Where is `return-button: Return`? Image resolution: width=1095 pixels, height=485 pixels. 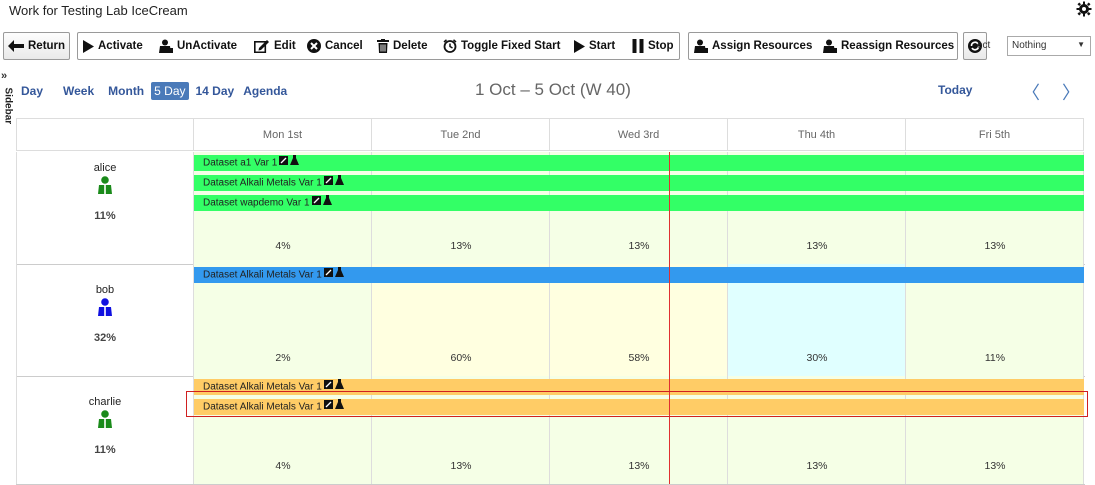 return-button: Return is located at coordinates (36, 46).